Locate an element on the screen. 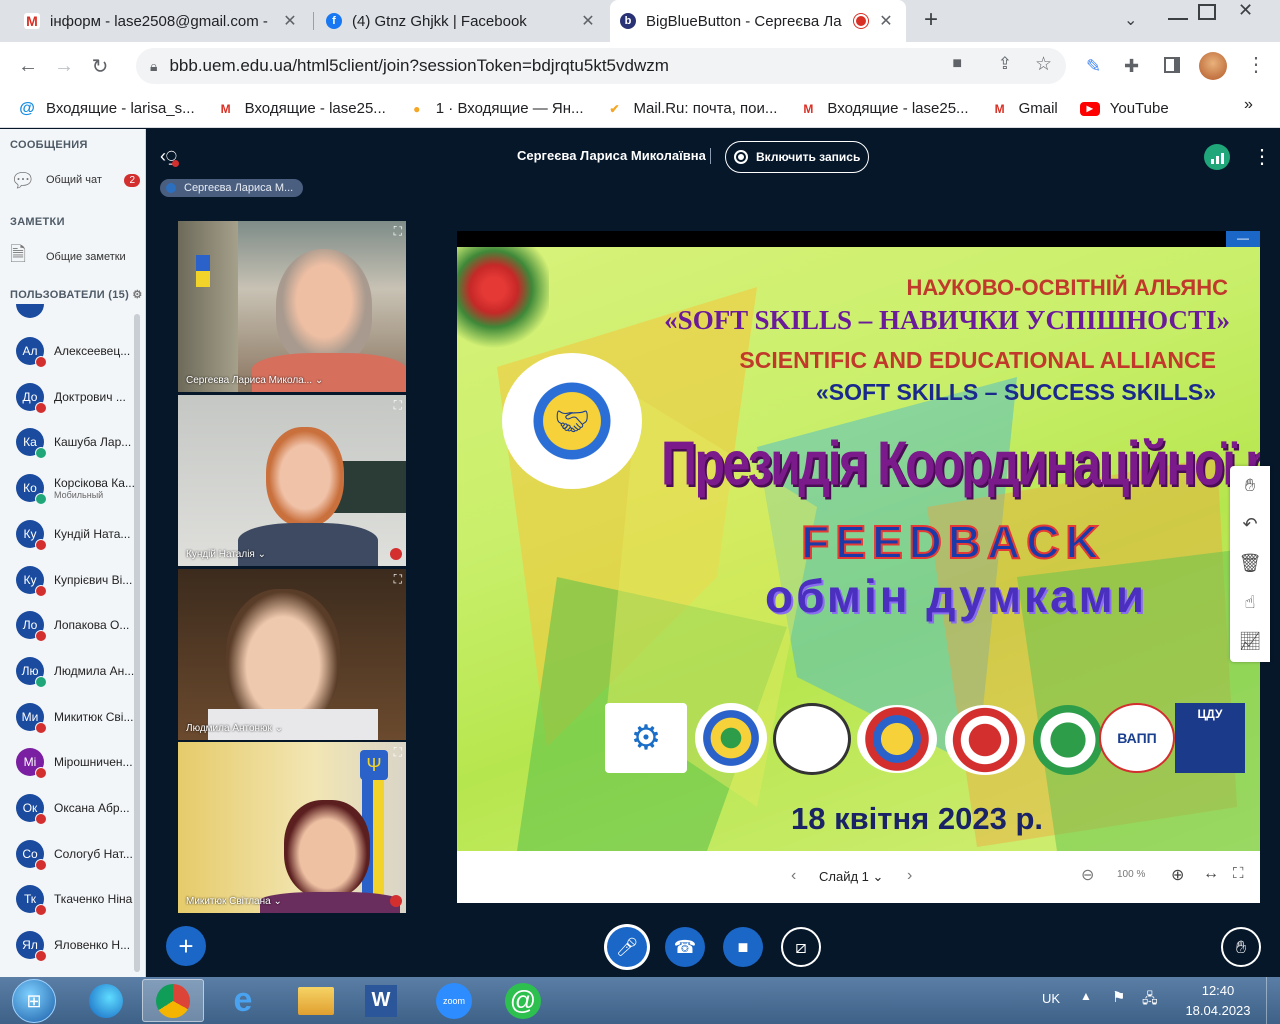 The height and width of the screenshot is (1024, 1280). multi-user-icon: ☝︎ is located at coordinates (1250, 602).